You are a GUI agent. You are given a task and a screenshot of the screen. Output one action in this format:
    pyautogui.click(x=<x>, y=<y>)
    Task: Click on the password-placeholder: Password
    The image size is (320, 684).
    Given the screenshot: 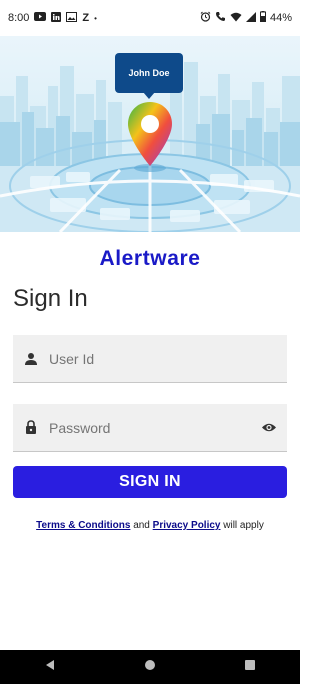 What is the action you would take?
    pyautogui.click(x=80, y=427)
    